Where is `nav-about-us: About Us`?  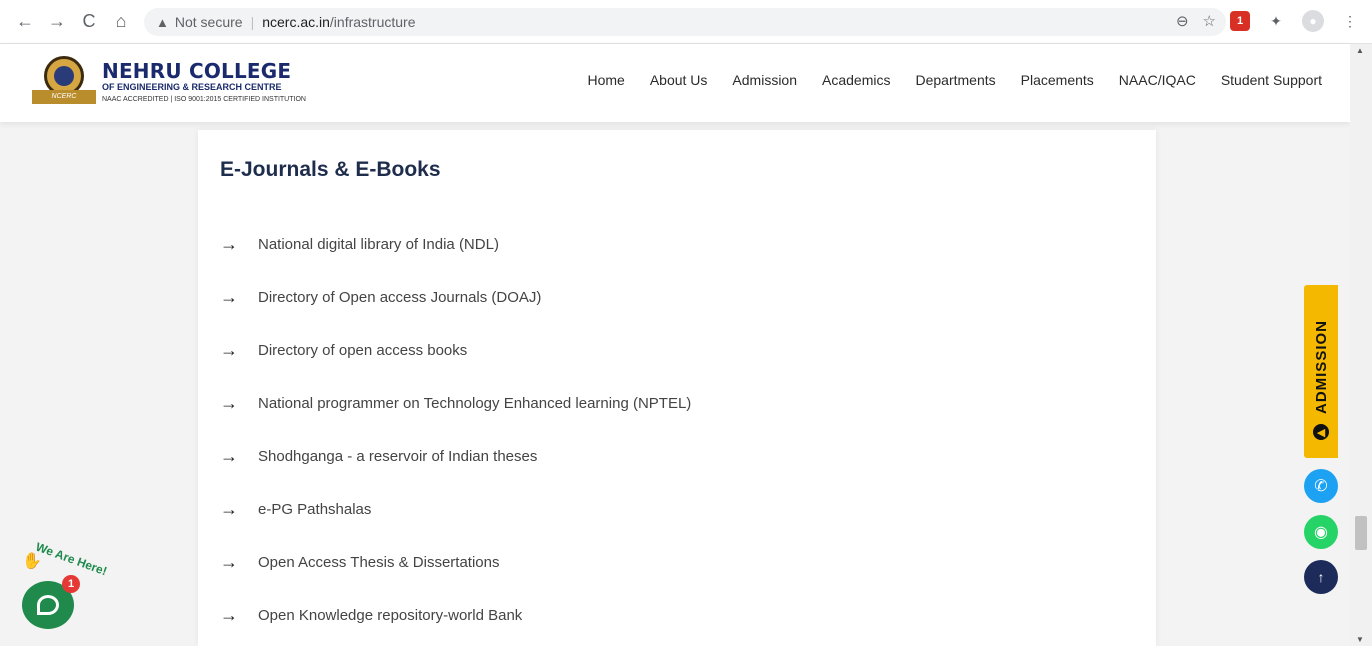
nav-about-us: About Us is located at coordinates (679, 80).